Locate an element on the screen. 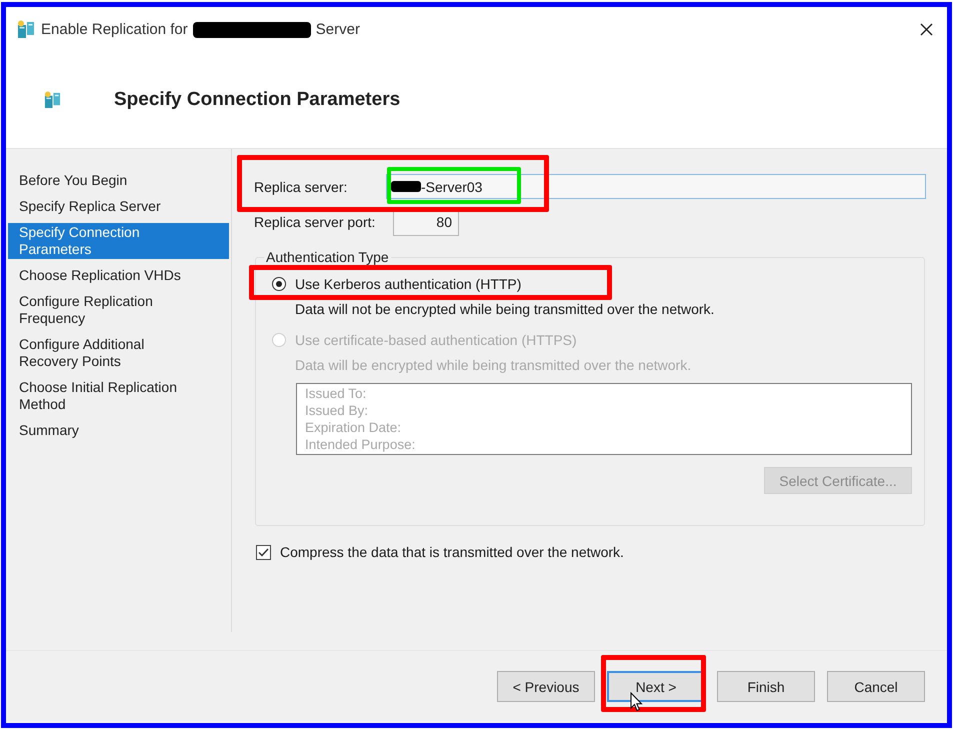 Image resolution: width=953 pixels, height=729 pixels. replica-server-field: -Server03 is located at coordinates (656, 186).